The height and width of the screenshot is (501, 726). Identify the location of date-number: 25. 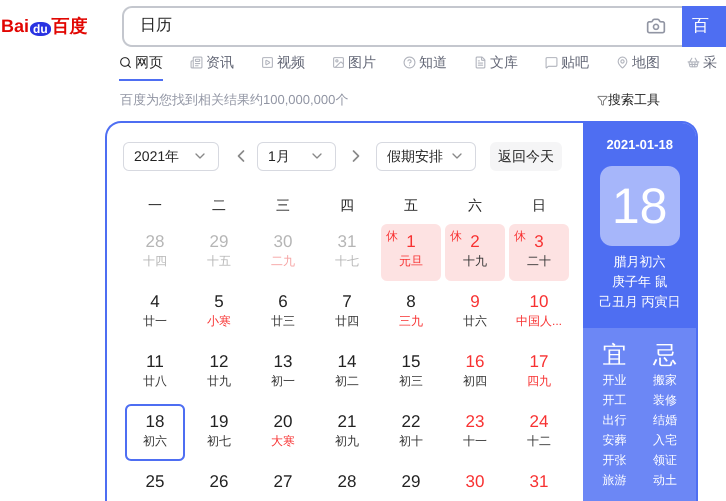
(155, 482).